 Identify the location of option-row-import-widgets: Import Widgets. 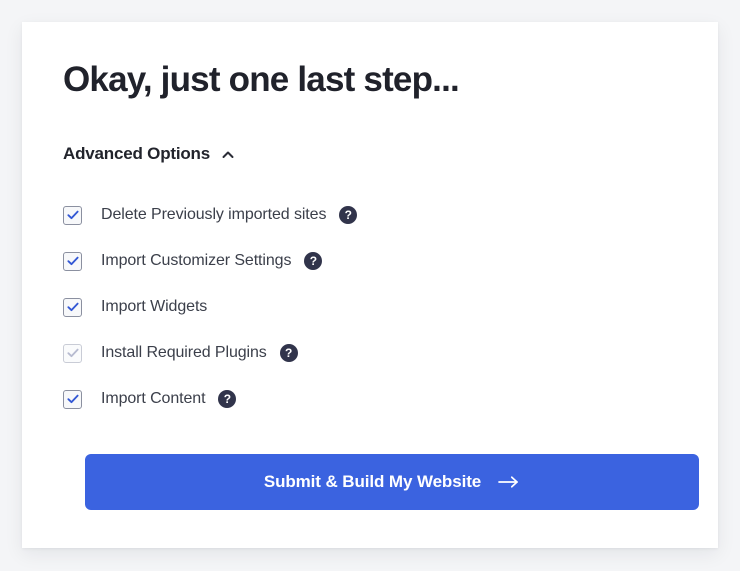
(343, 307).